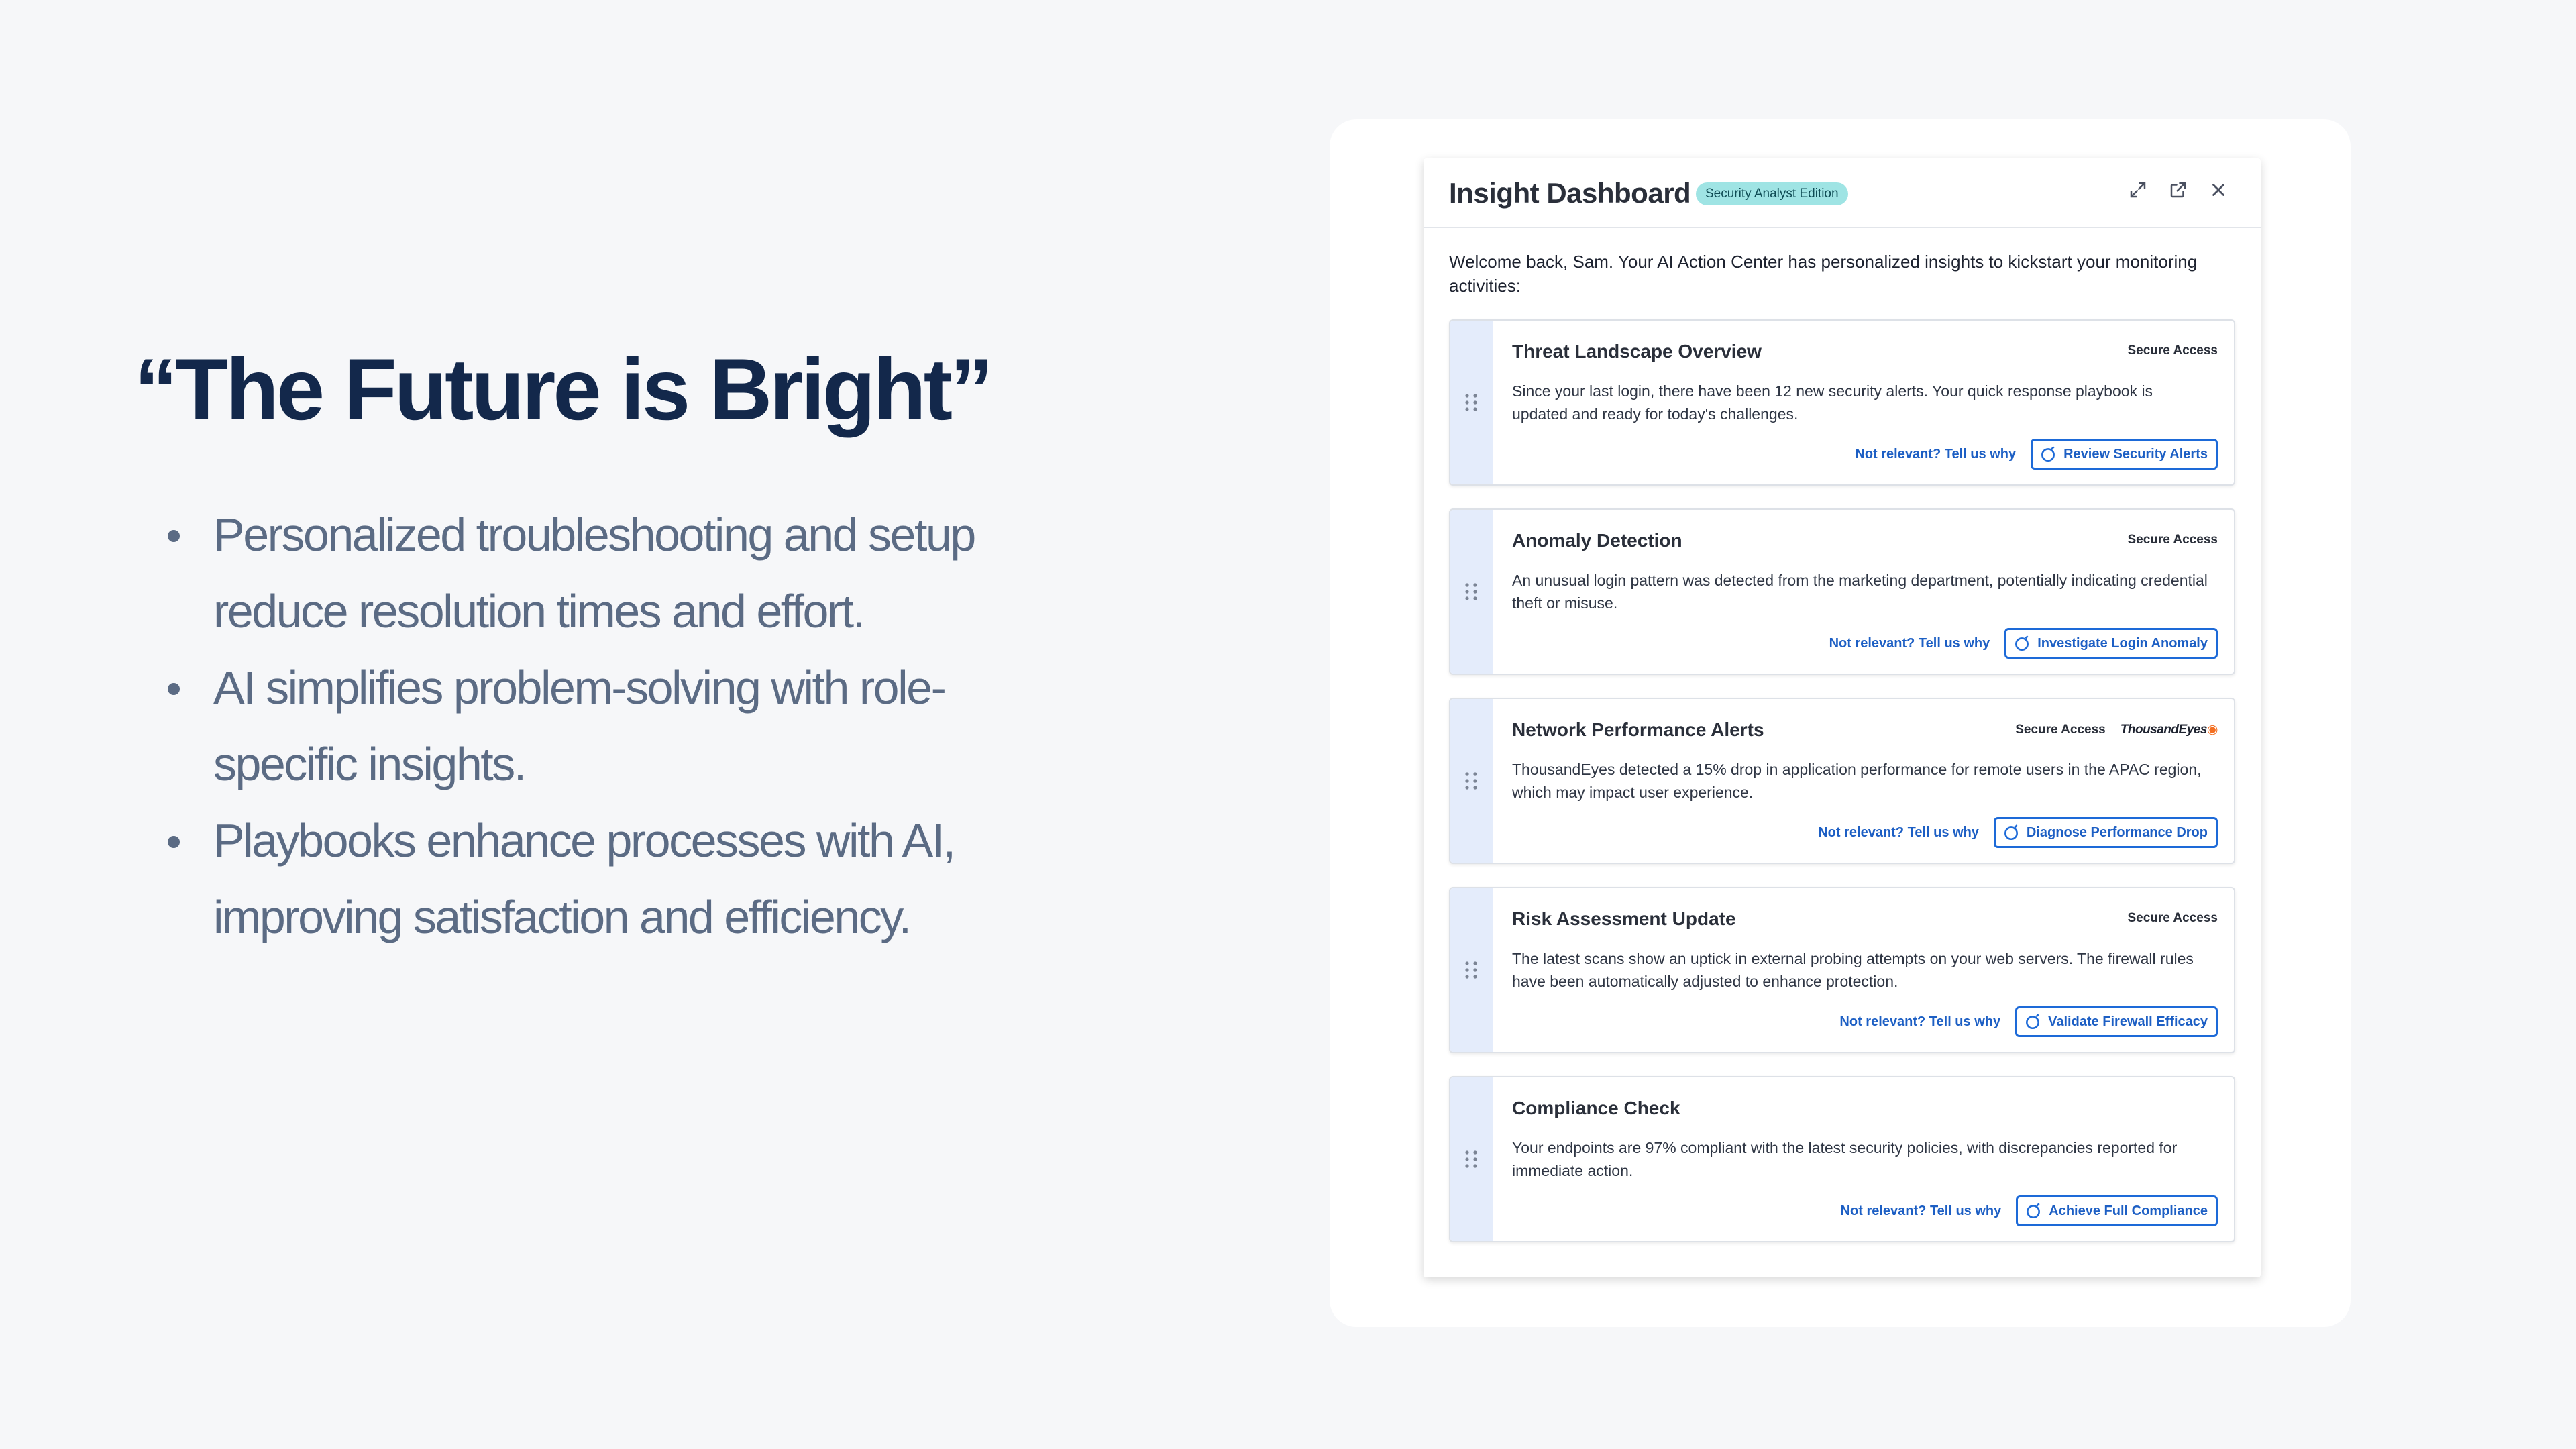 The image size is (2576, 1449). I want to click on card-title: Threat Landscape Overview, so click(1637, 351).